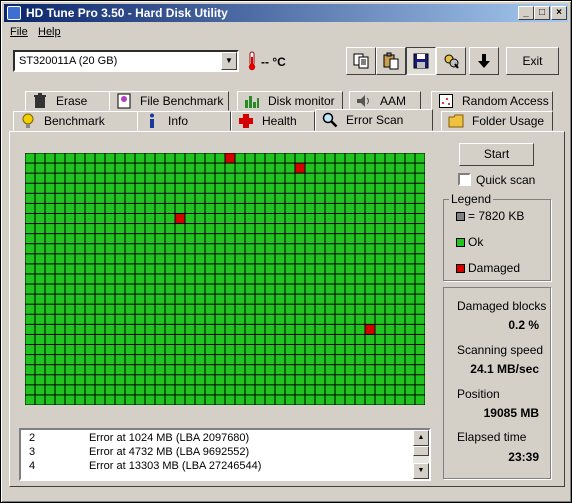 The width and height of the screenshot is (572, 503). I want to click on save-button, so click(421, 61).